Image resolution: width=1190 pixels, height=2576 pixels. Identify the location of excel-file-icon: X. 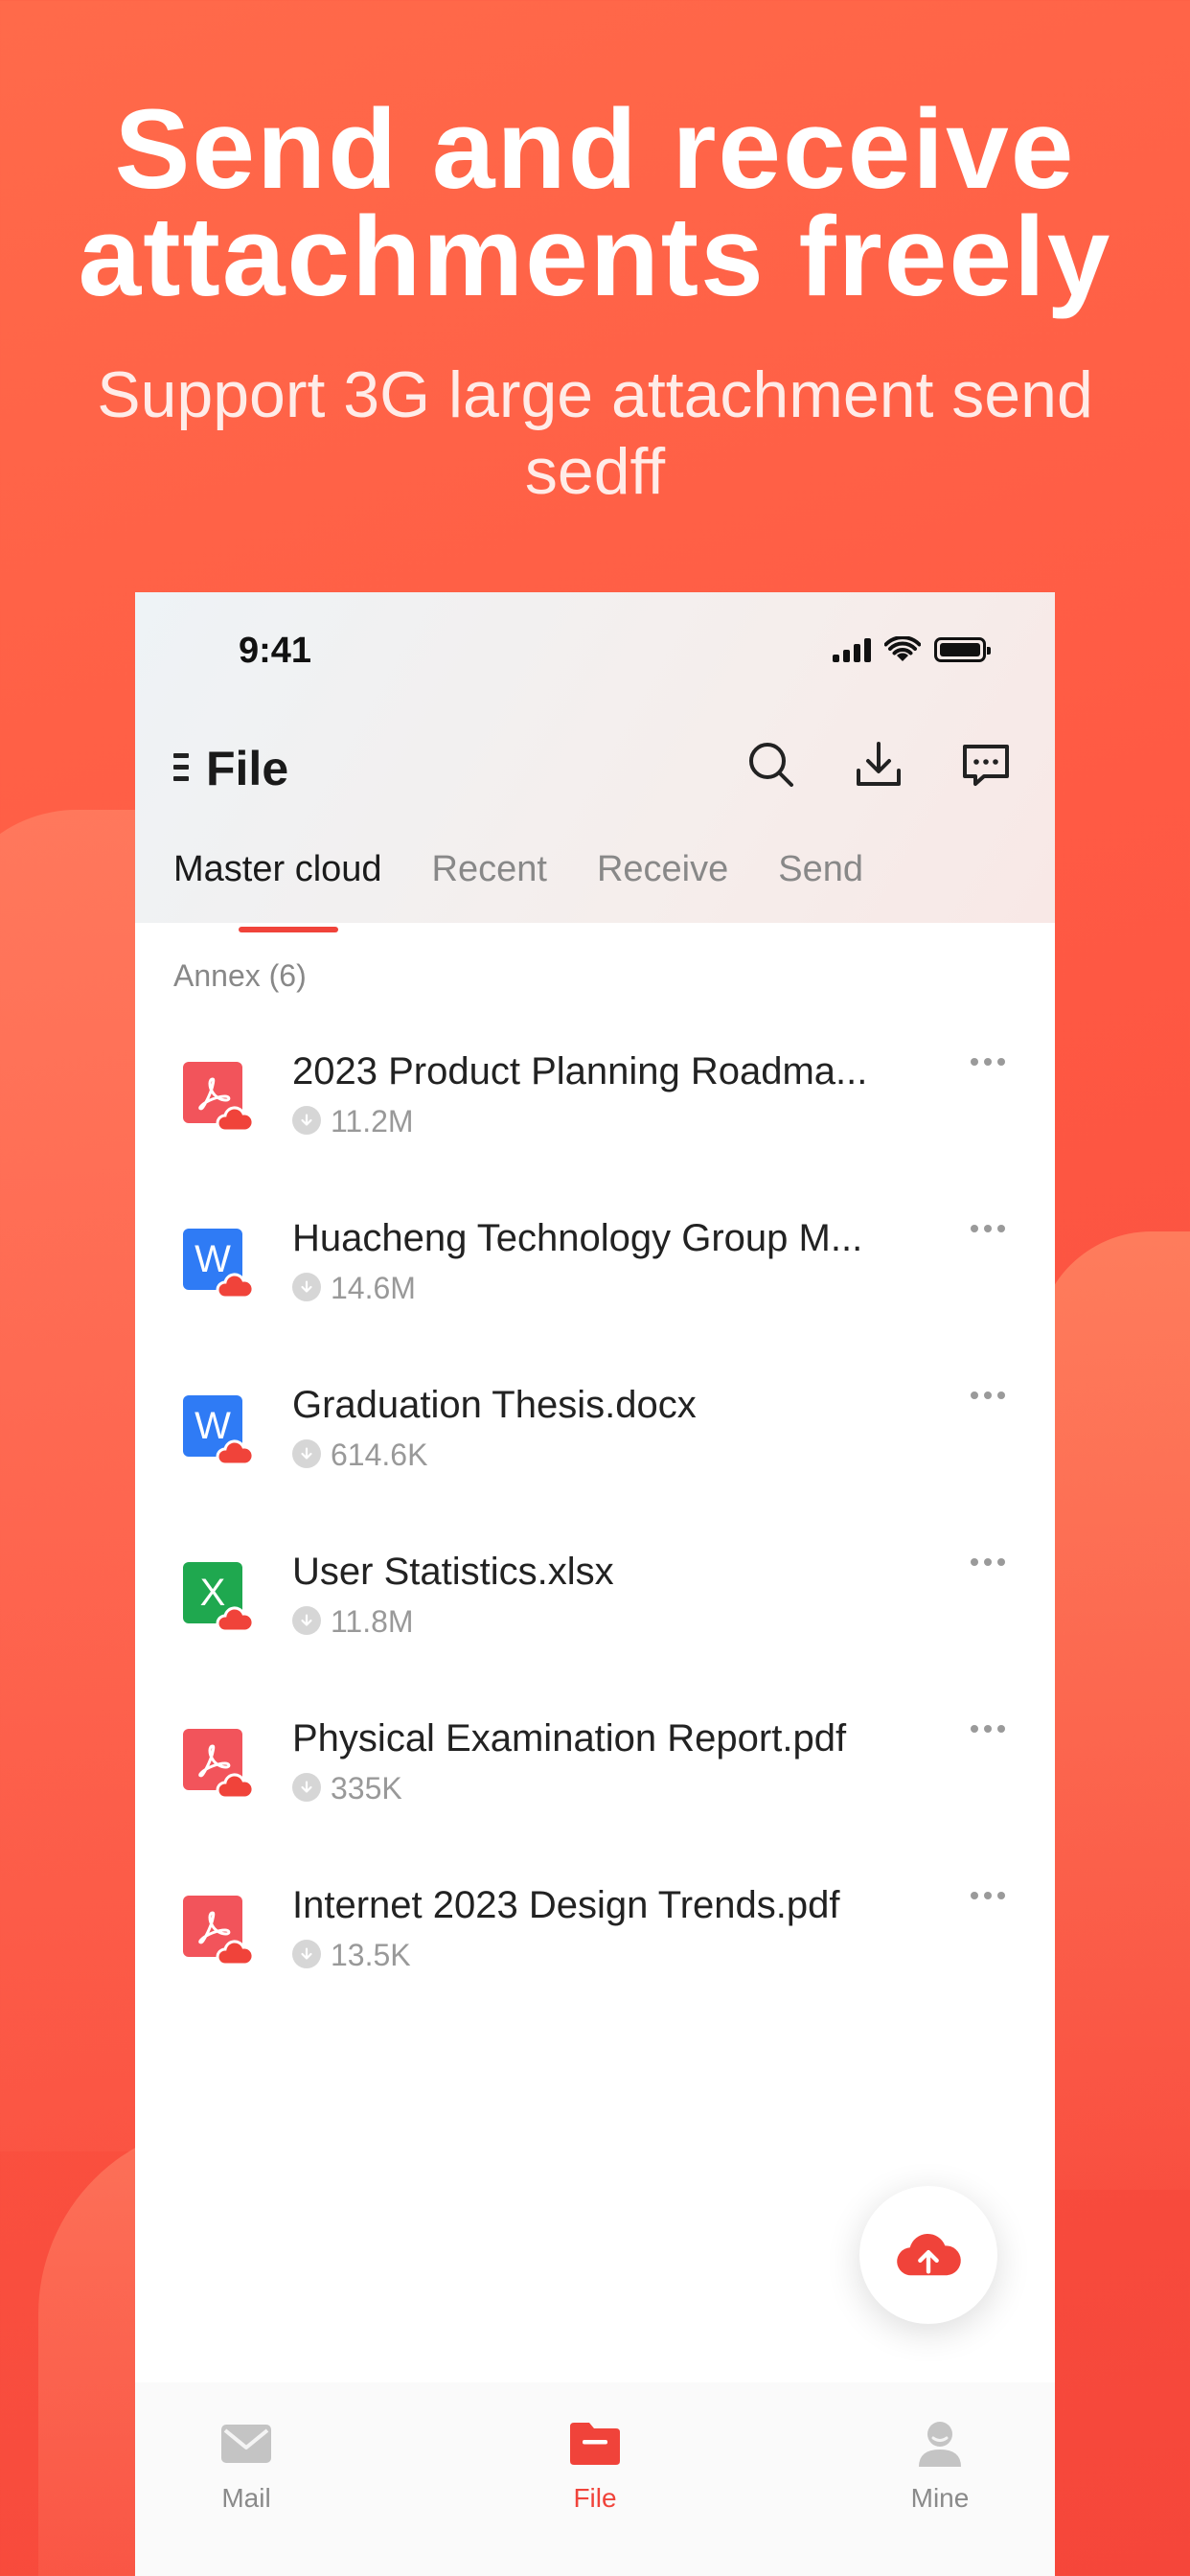
(218, 1598).